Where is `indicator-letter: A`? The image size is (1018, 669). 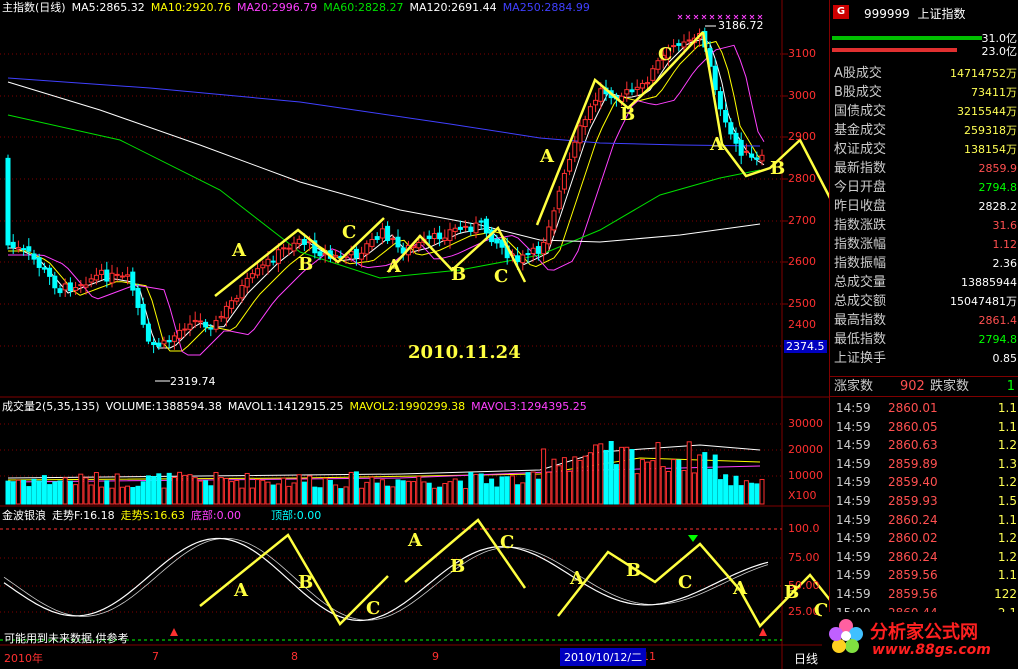
indicator-letter: A is located at coordinates (740, 588).